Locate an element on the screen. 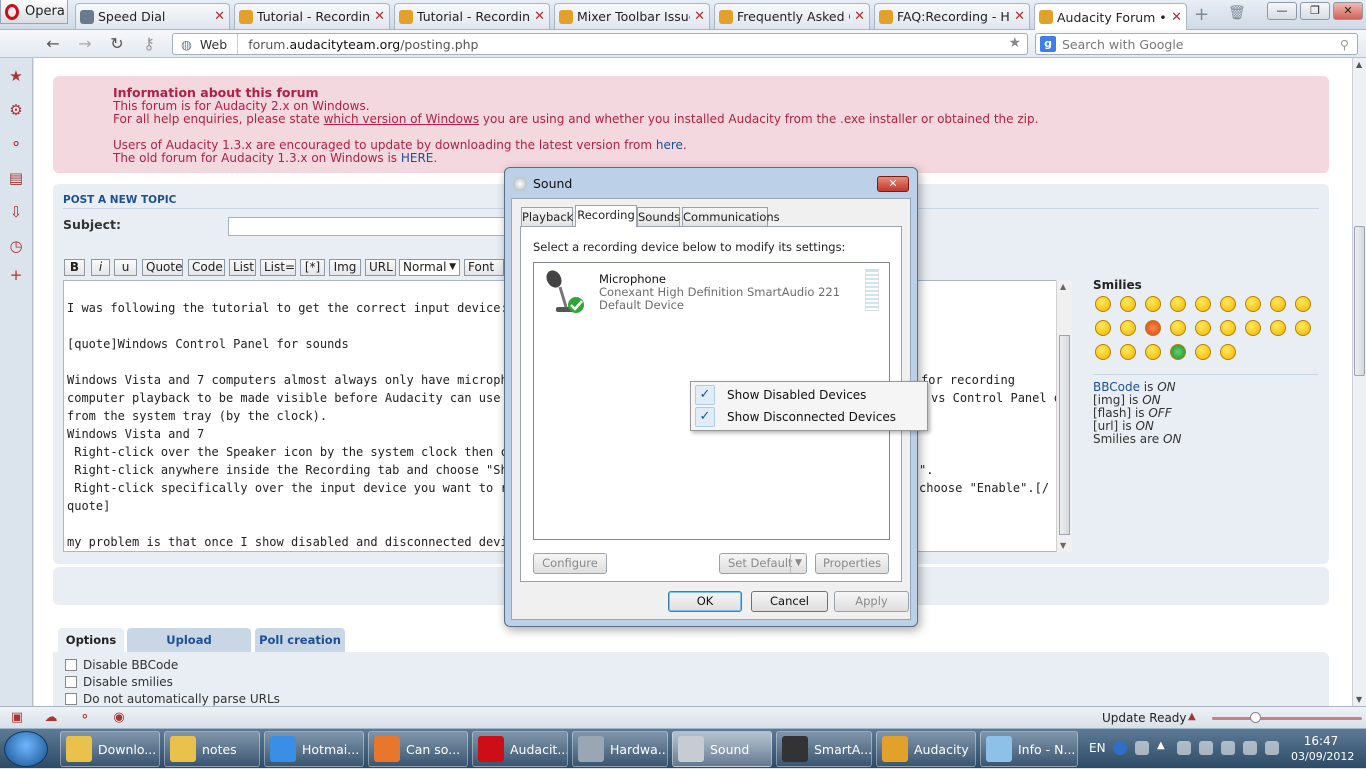  ordered-list-button: List= is located at coordinates (278, 267).